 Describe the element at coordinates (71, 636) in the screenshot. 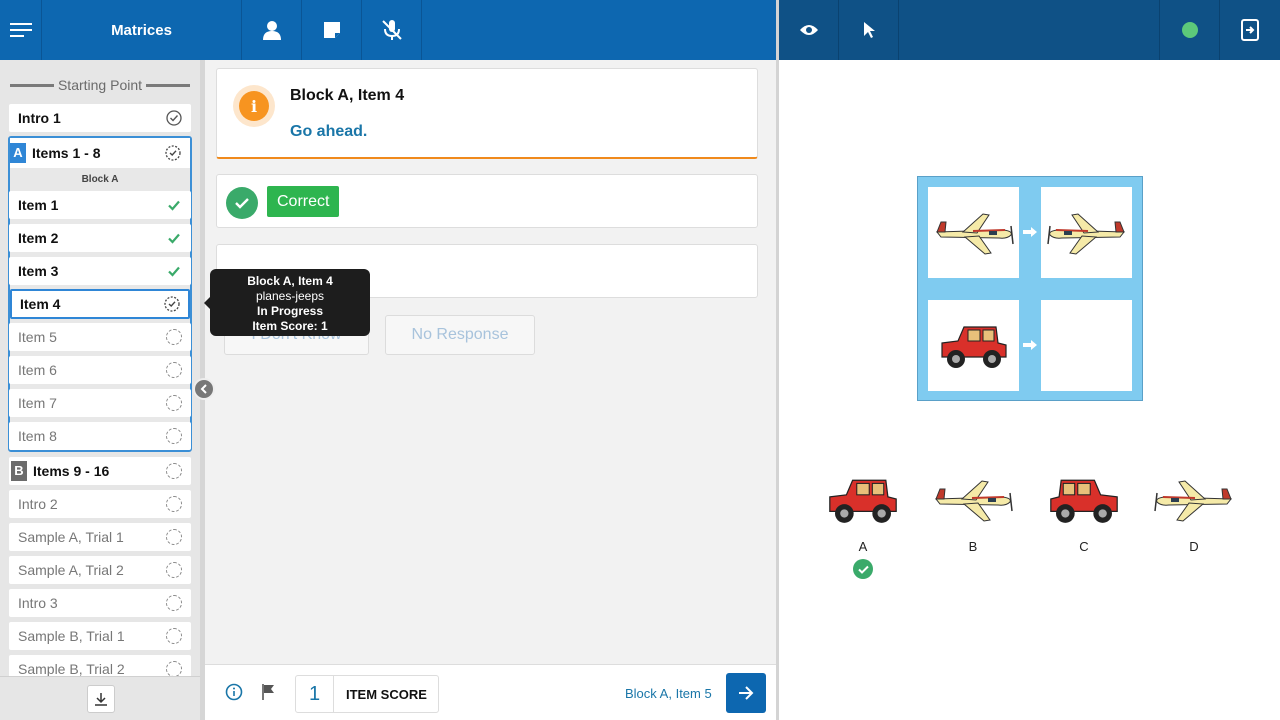

I see `nav-item-label: Sample B, Trial 1` at that location.